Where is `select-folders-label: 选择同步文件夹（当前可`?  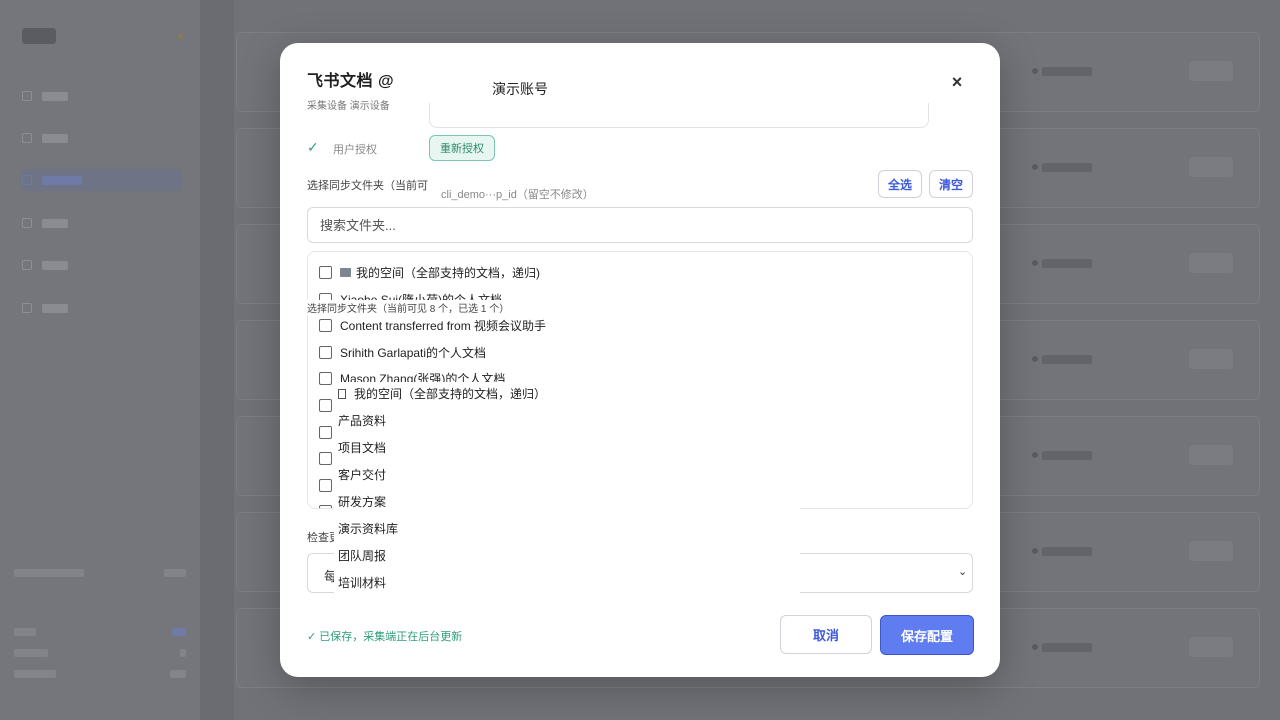 select-folders-label: 选择同步文件夹（当前可 is located at coordinates (367, 186).